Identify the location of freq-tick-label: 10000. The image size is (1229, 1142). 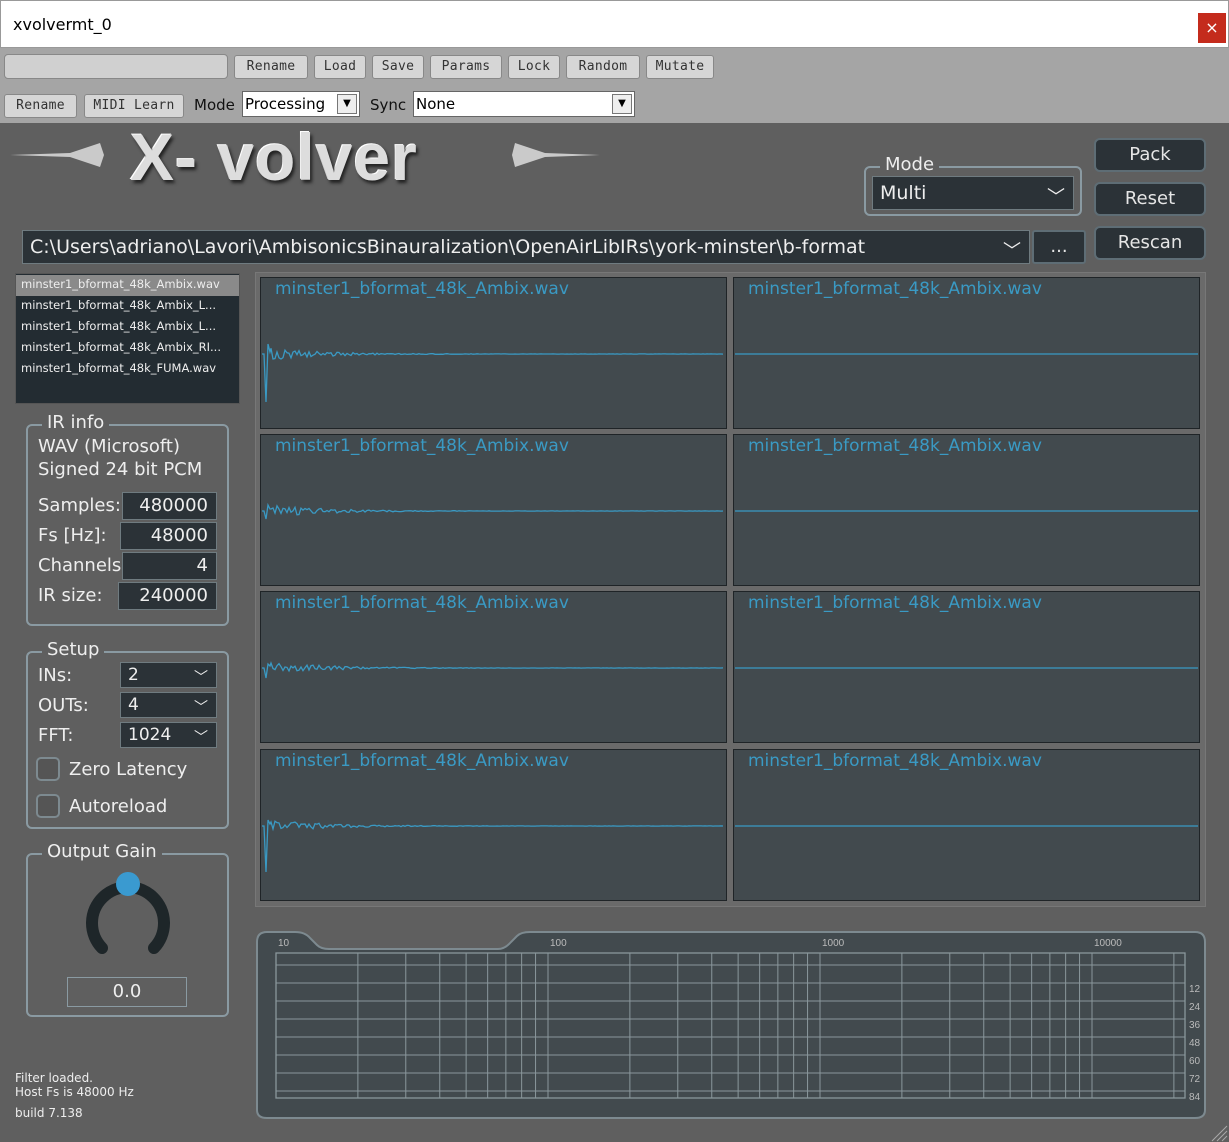
(1108, 943).